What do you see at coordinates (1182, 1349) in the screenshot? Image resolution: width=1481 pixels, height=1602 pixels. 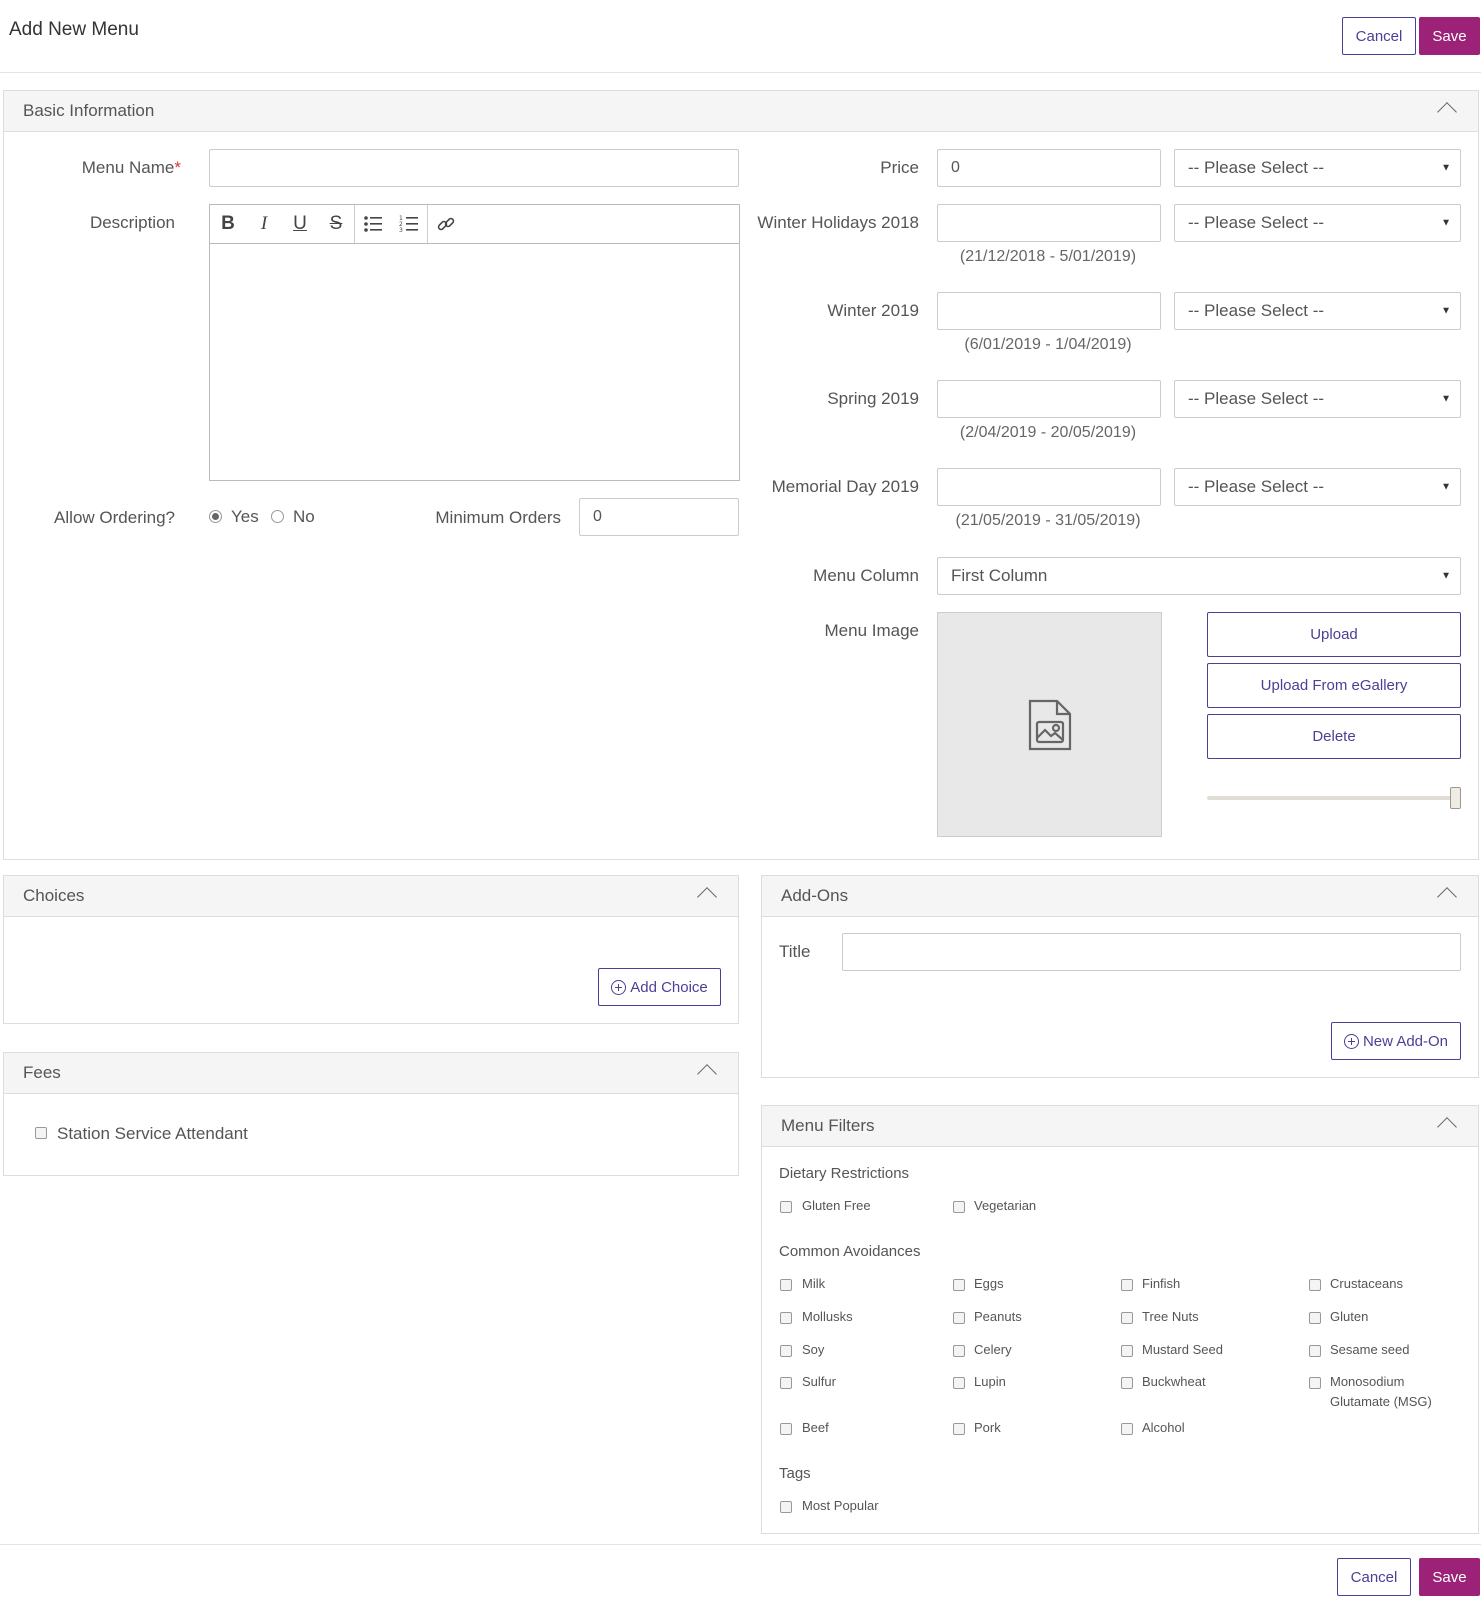 I see `filter-label: Mustard Seed` at bounding box center [1182, 1349].